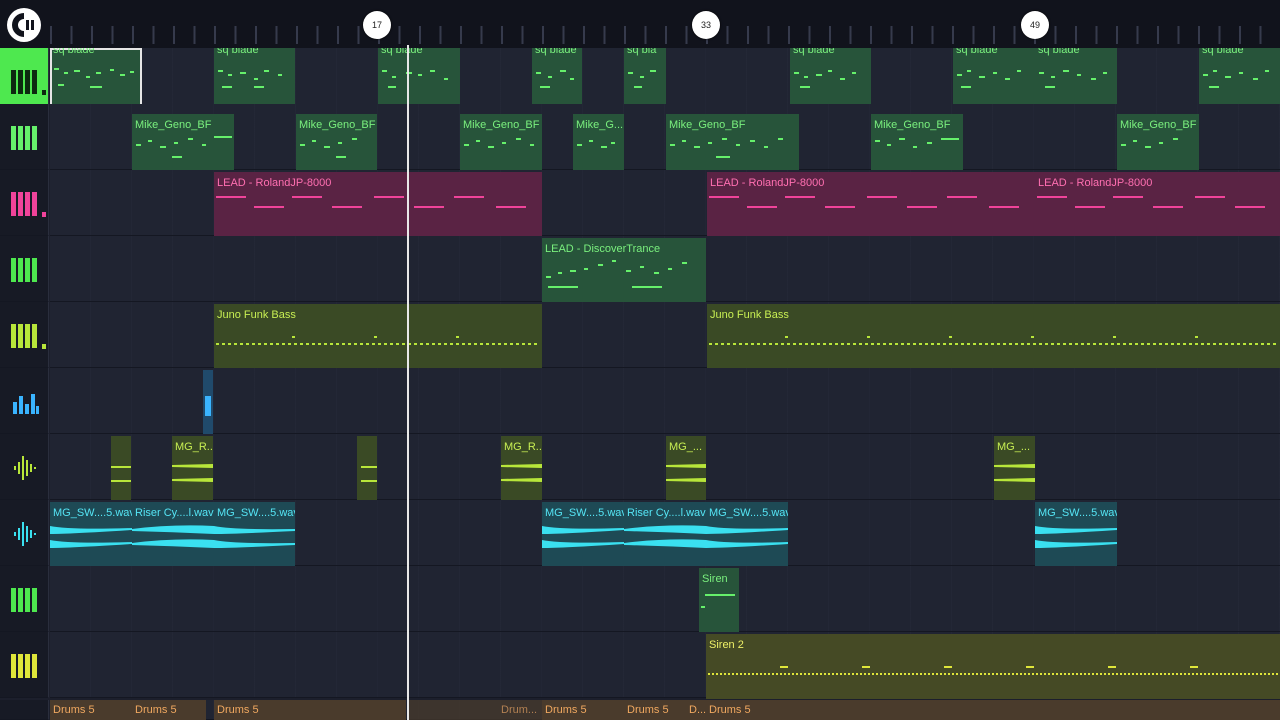  What do you see at coordinates (749, 315) in the screenshot?
I see `clip-name: Juno Funk Bass` at bounding box center [749, 315].